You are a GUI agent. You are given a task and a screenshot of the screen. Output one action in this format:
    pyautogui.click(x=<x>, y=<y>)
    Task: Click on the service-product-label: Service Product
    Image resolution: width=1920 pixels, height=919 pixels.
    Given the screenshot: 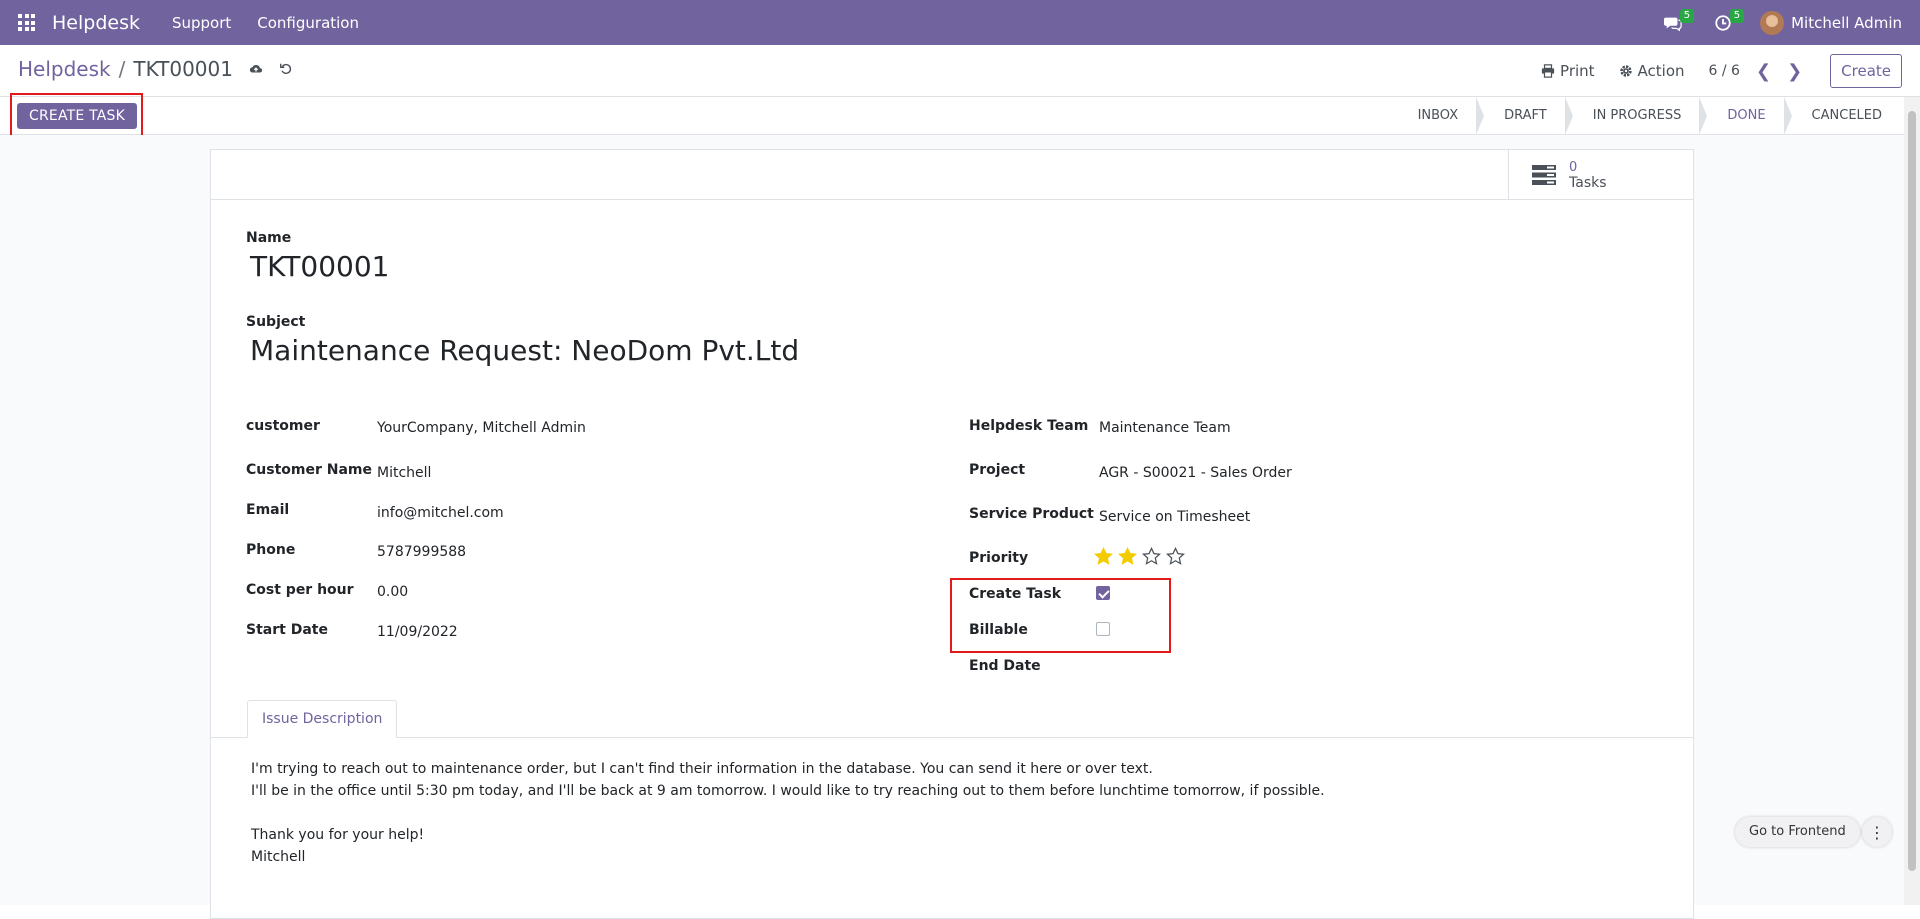 What is the action you would take?
    pyautogui.click(x=1031, y=514)
    